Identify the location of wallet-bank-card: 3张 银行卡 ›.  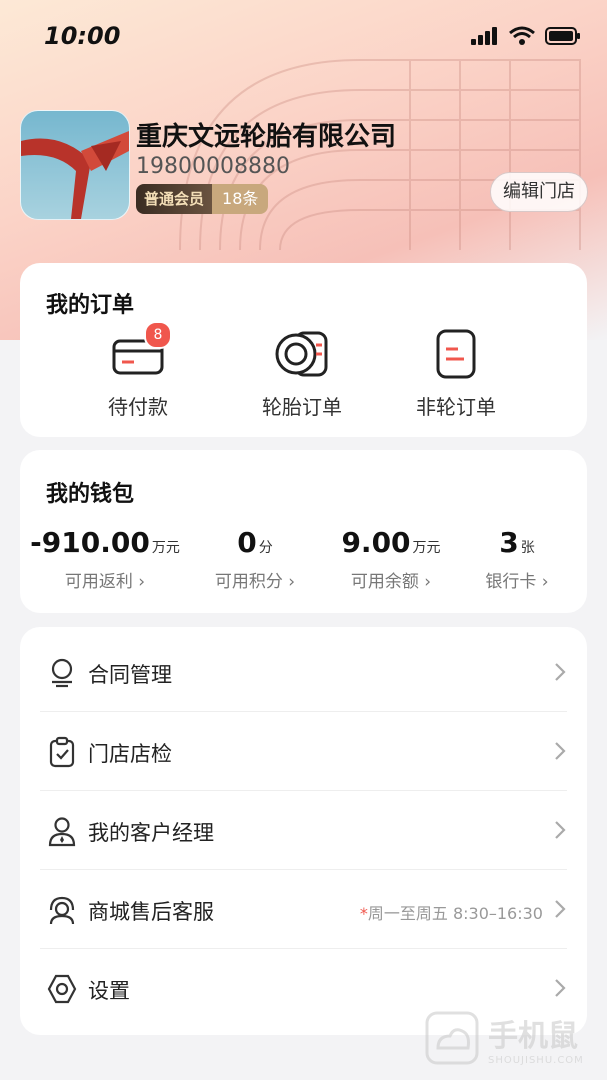
(517, 559).